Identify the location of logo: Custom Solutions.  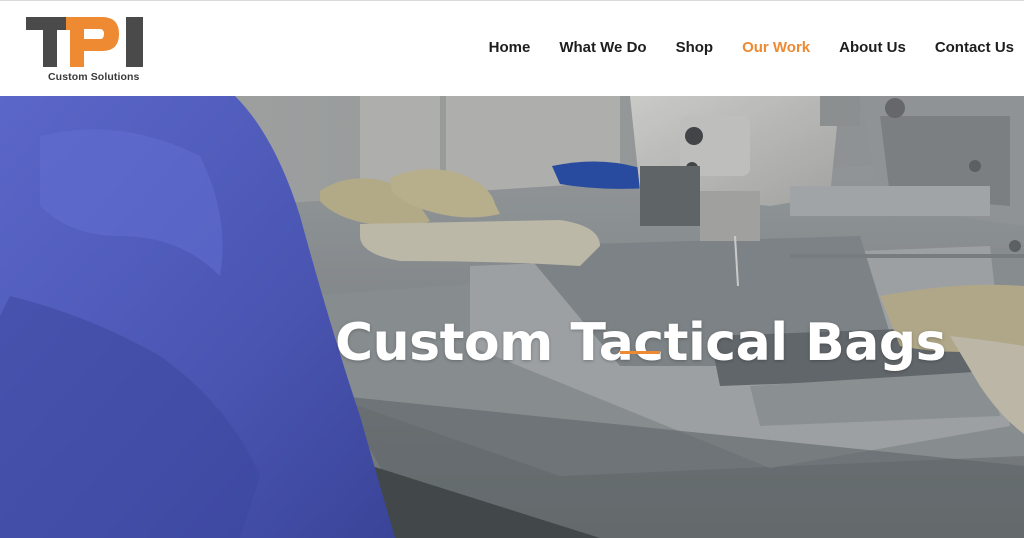
(88, 50).